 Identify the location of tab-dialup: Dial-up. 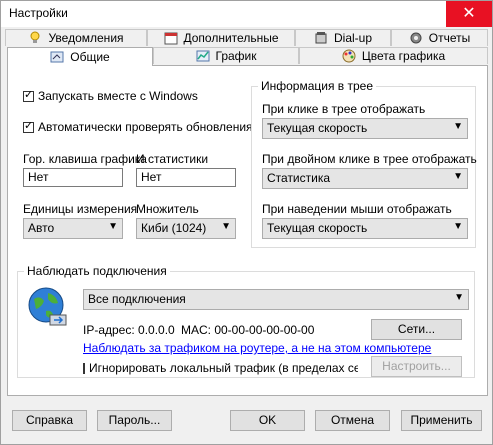
(343, 37).